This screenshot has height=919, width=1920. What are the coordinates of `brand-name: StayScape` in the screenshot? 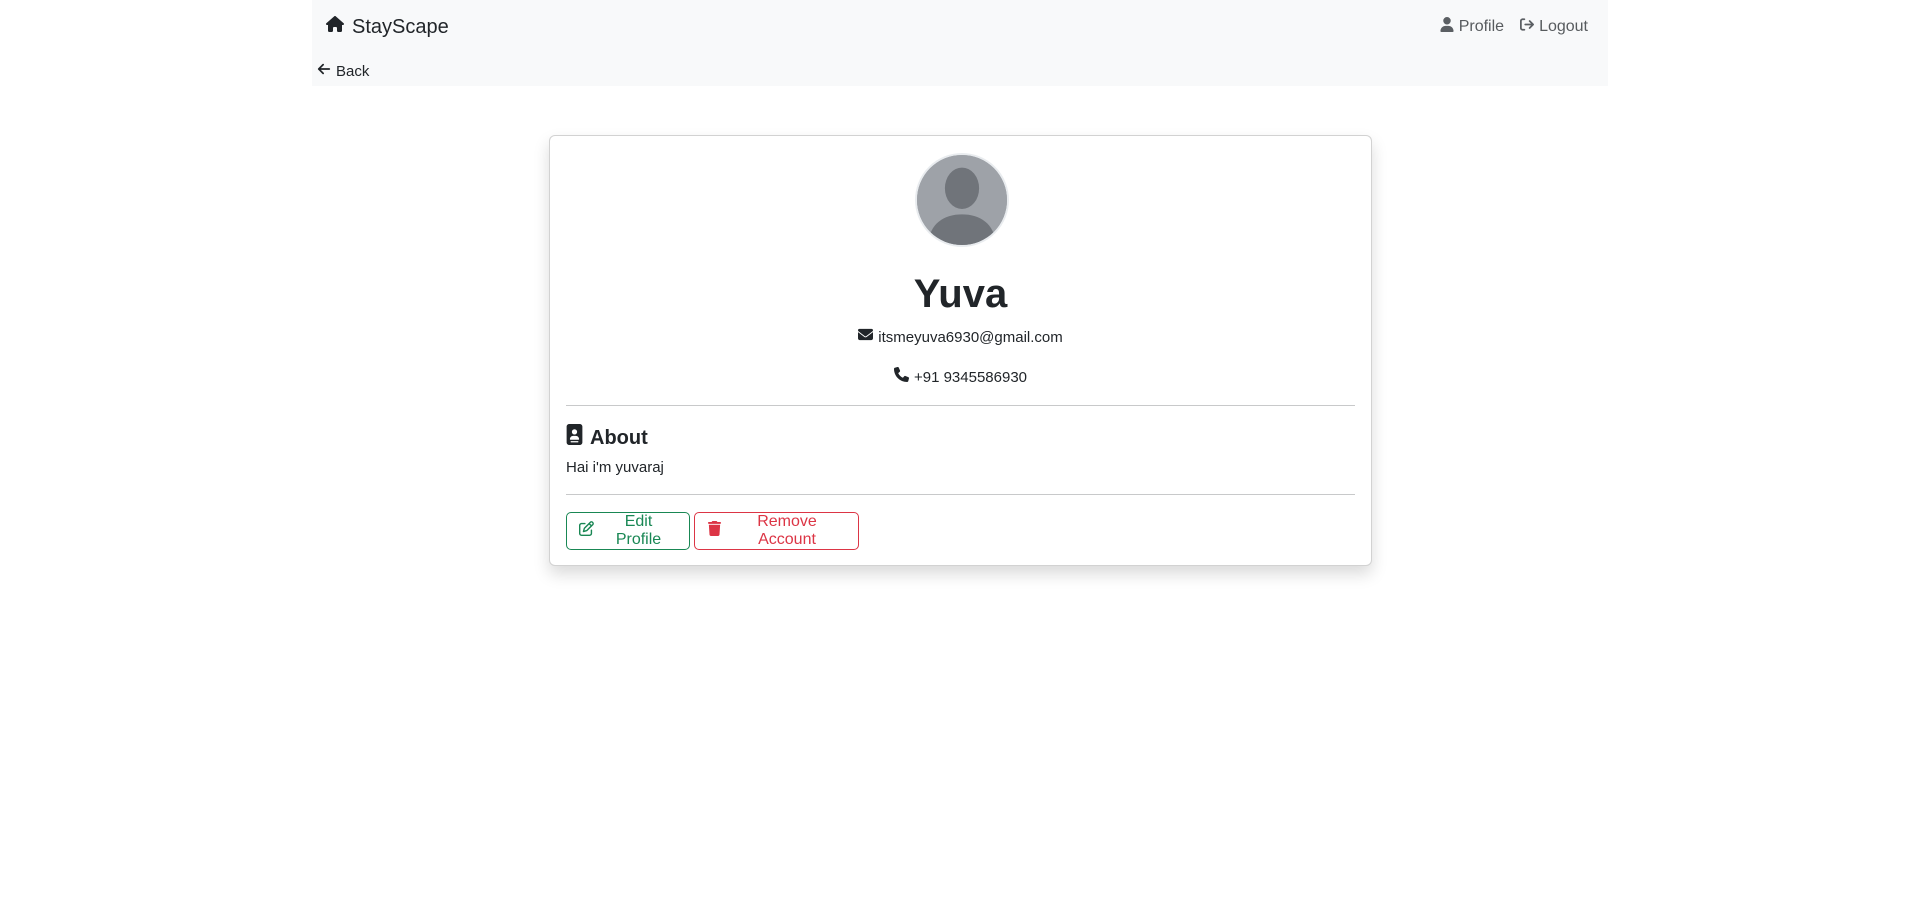 It's located at (400, 26).